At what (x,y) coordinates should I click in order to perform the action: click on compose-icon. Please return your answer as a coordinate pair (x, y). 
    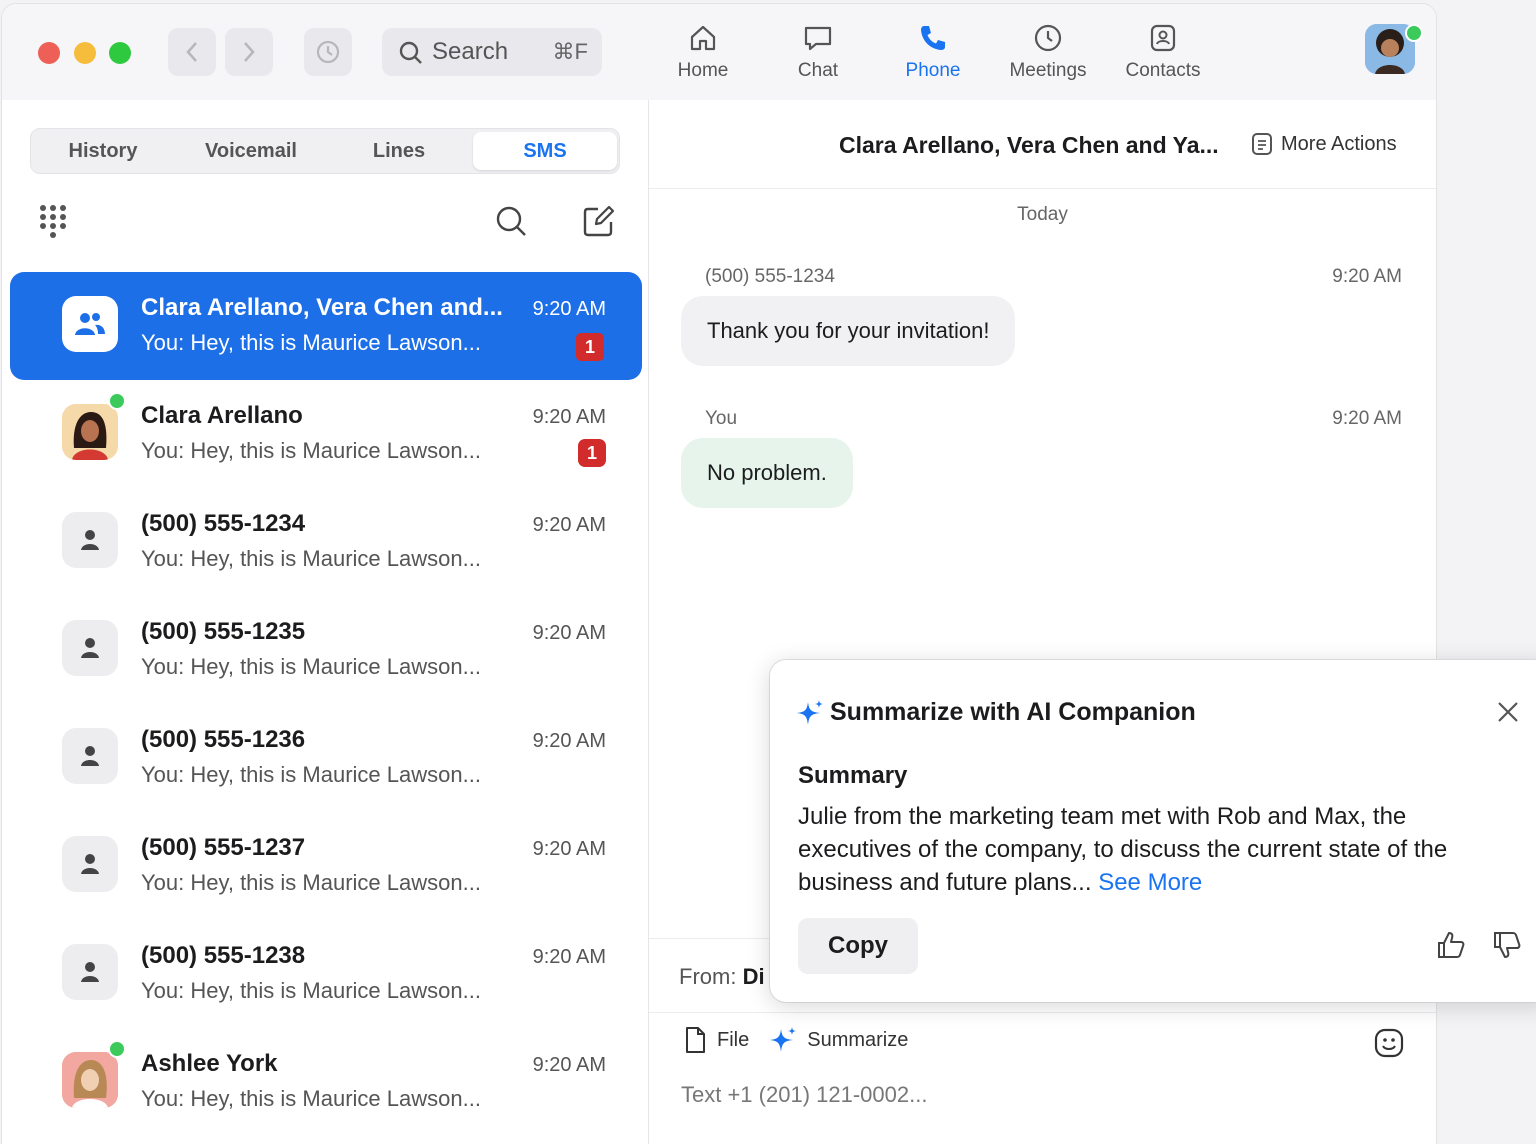
    Looking at the image, I should click on (599, 221).